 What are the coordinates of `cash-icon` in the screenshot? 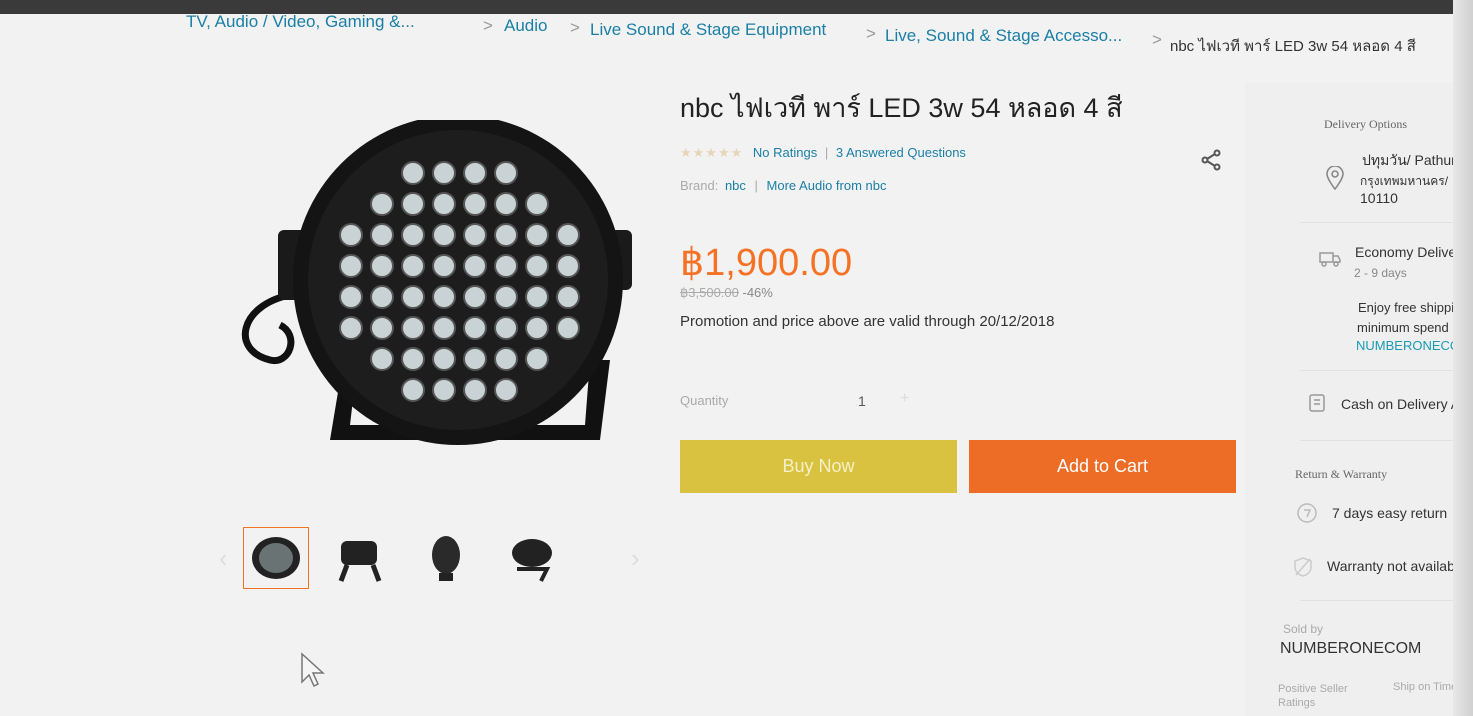 It's located at (1317, 405).